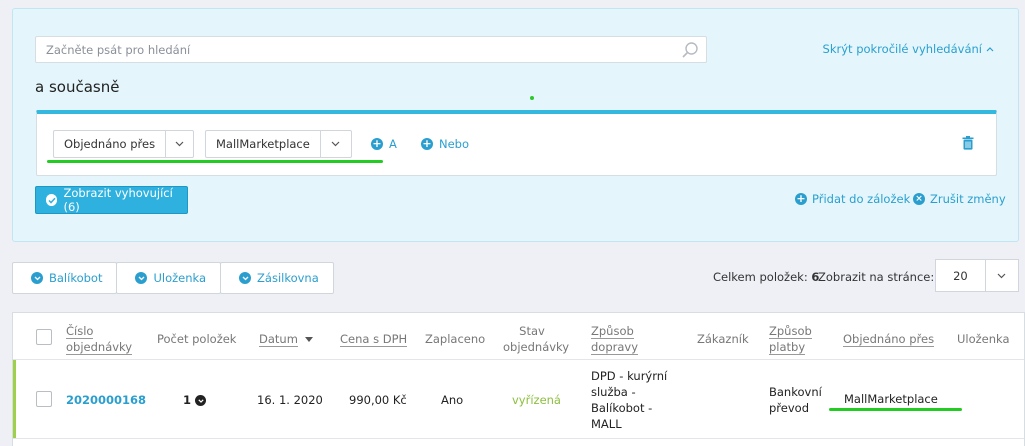 This screenshot has width=1025, height=446. I want to click on item-count: 1, so click(195, 400).